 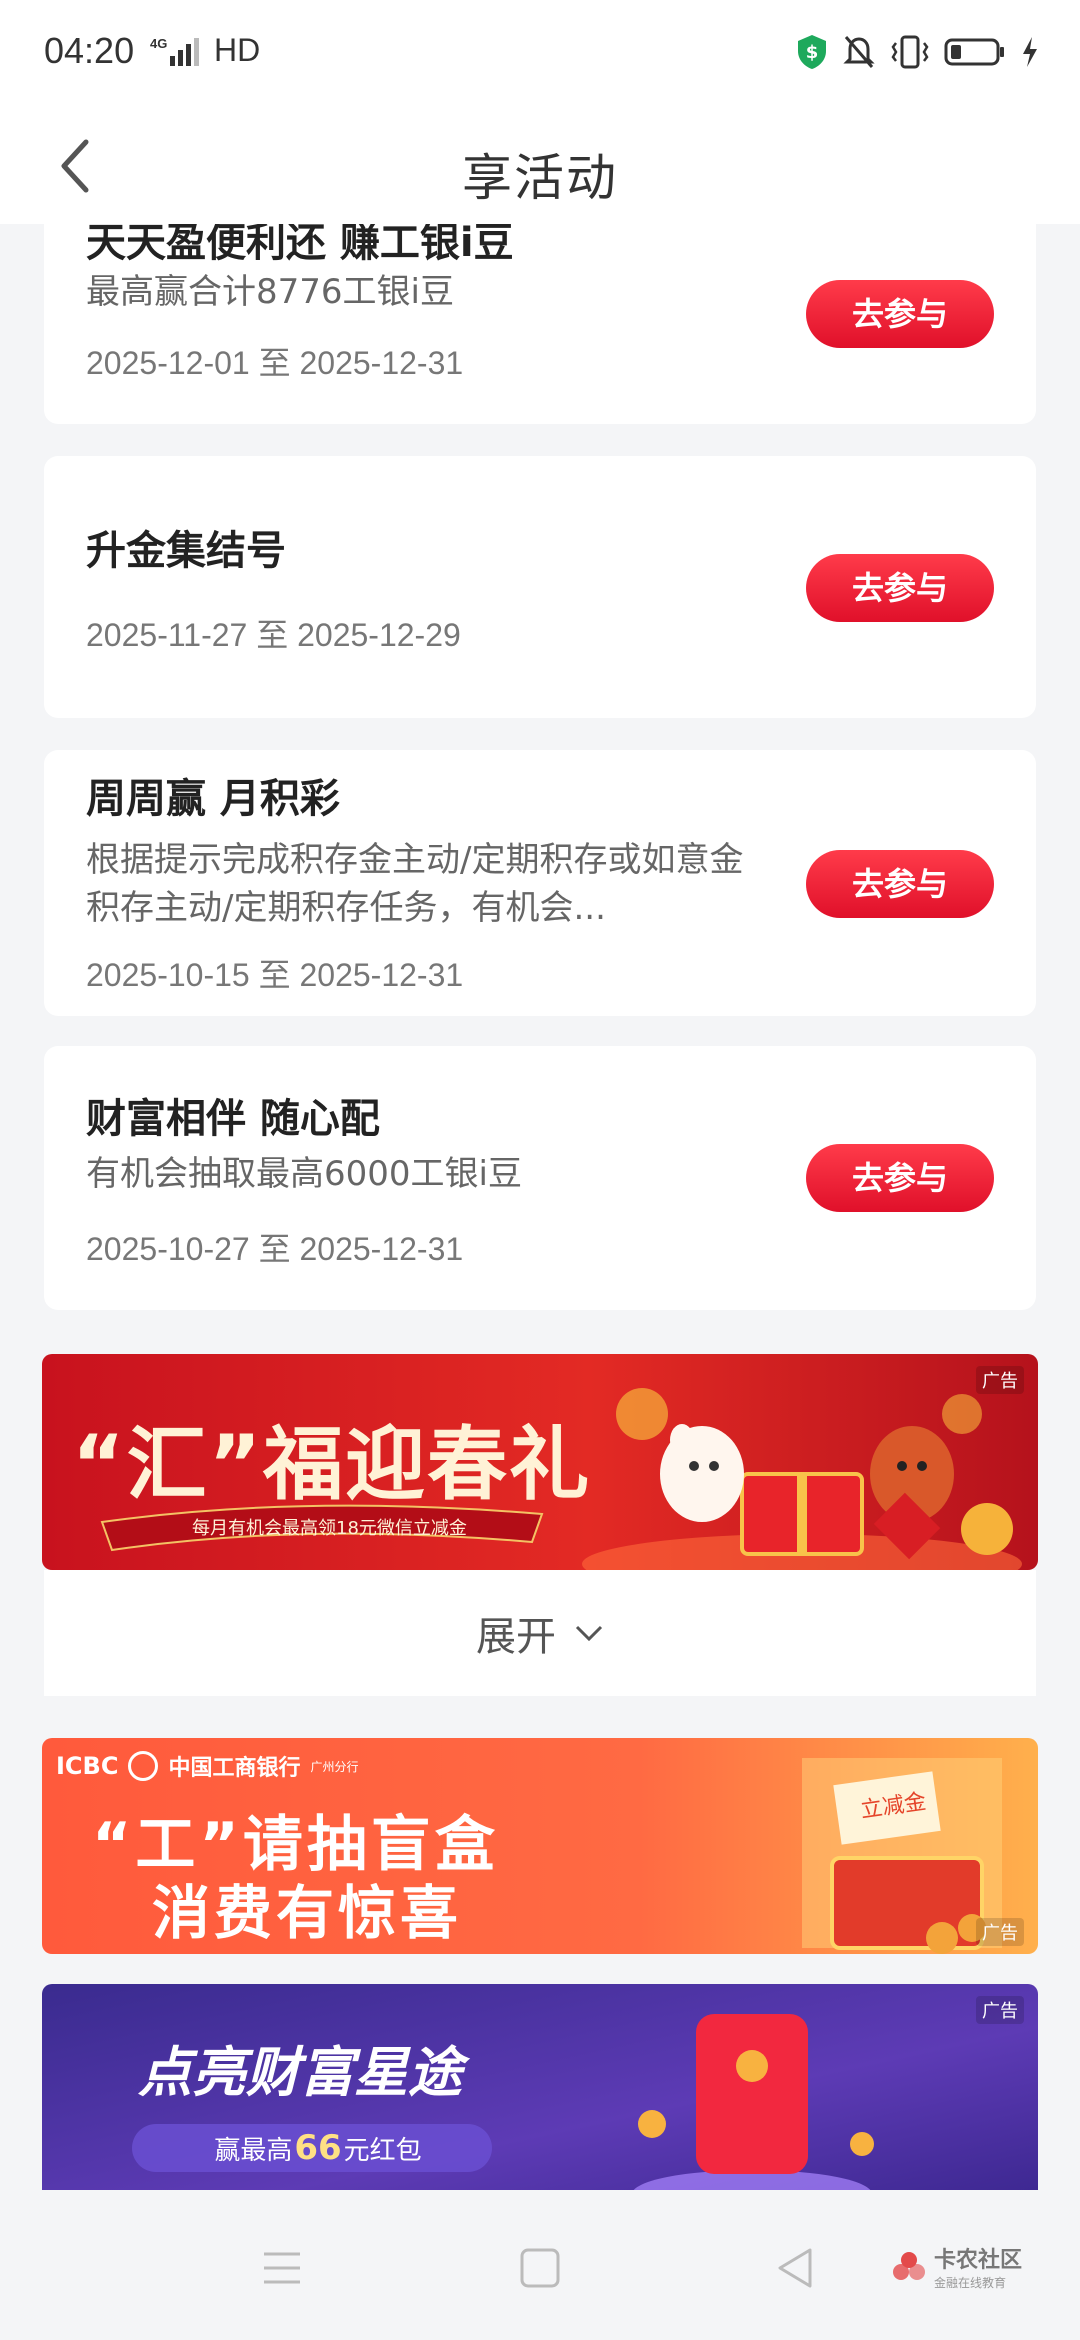 I want to click on blind-box-banner: ICBC 中国工商银行 广州分行 “工”请抽盲盒 消费有惊喜 立减金 广告, so click(x=540, y=1846).